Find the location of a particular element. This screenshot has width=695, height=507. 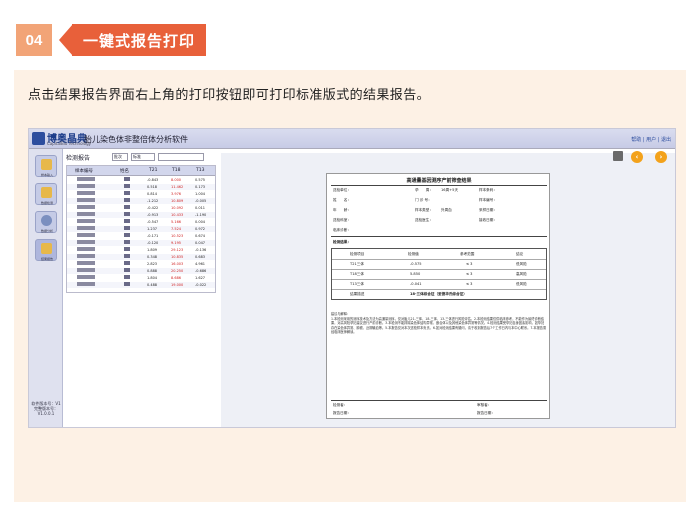

table-row: 0.348 10.835 0.683 is located at coordinates (141, 257).